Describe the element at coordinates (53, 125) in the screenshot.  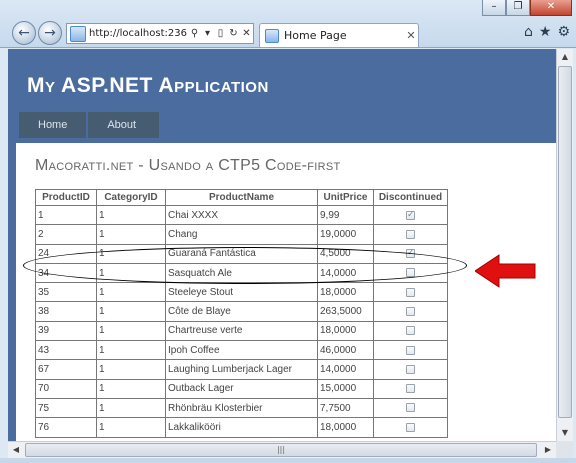
I see `menu-item-home: Home` at that location.